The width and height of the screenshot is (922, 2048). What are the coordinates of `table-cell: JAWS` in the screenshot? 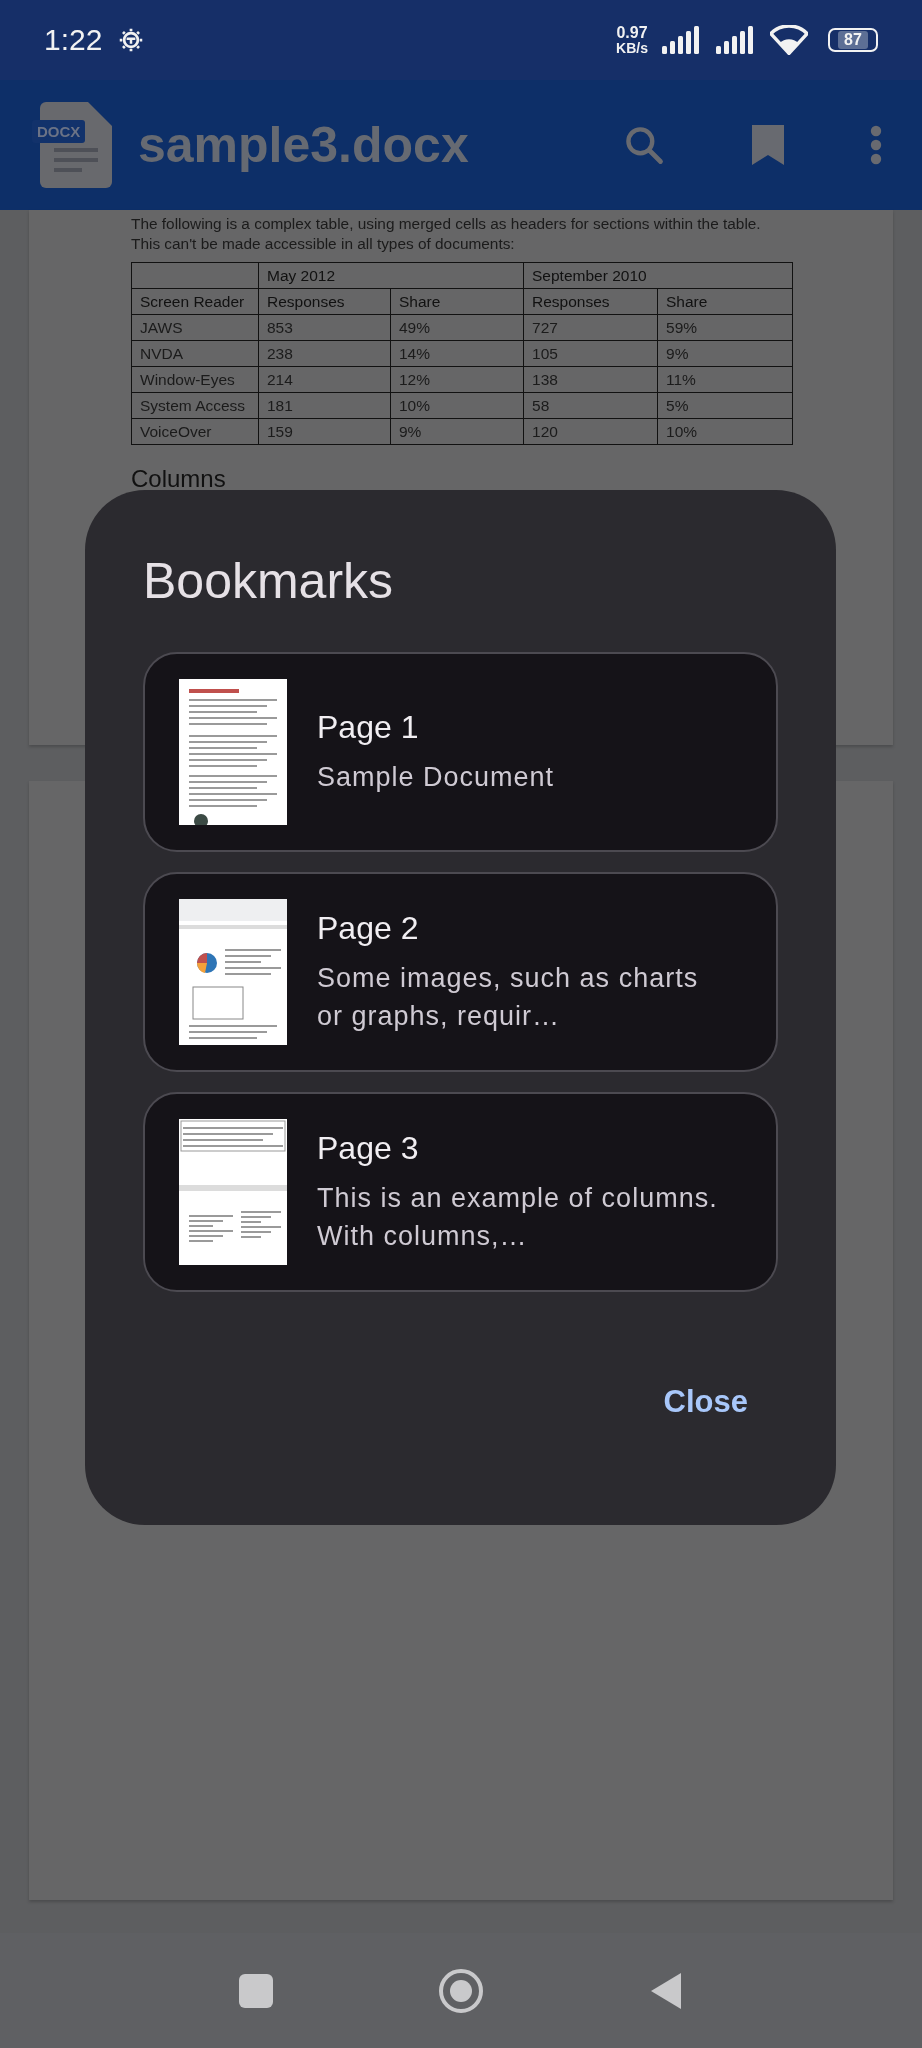 It's located at (195, 327).